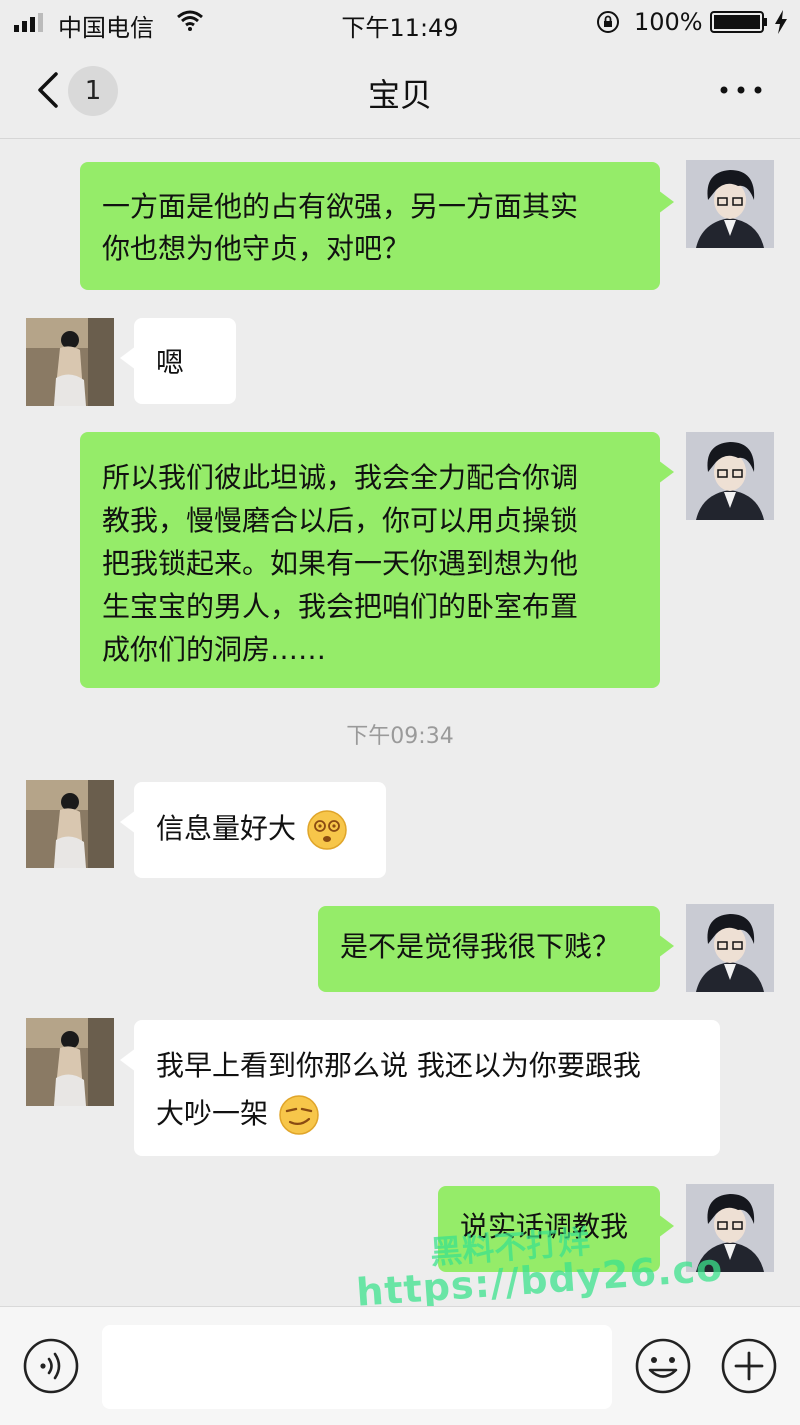  What do you see at coordinates (299, 1115) in the screenshot?
I see `smirk-face-emoji` at bounding box center [299, 1115].